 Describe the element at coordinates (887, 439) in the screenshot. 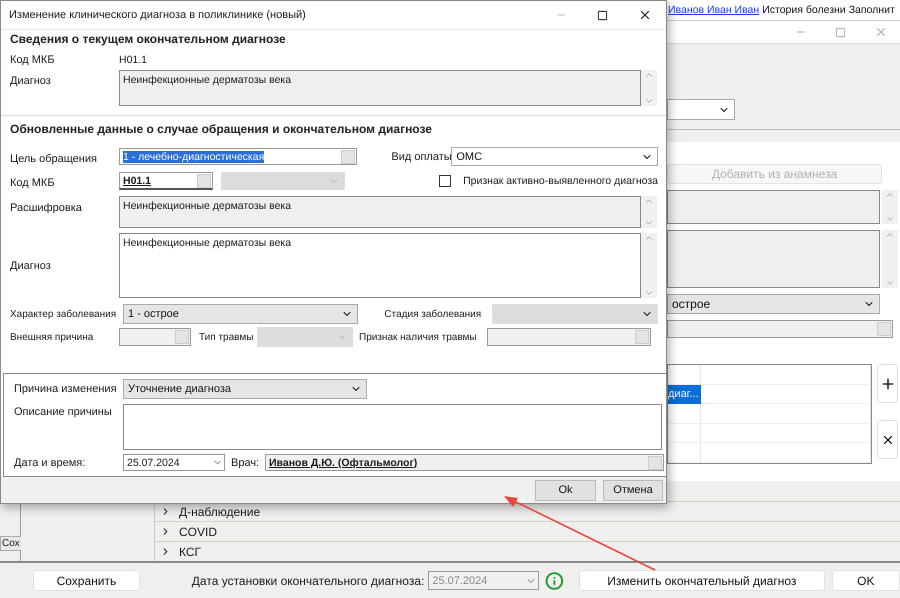

I see `delete-button` at that location.